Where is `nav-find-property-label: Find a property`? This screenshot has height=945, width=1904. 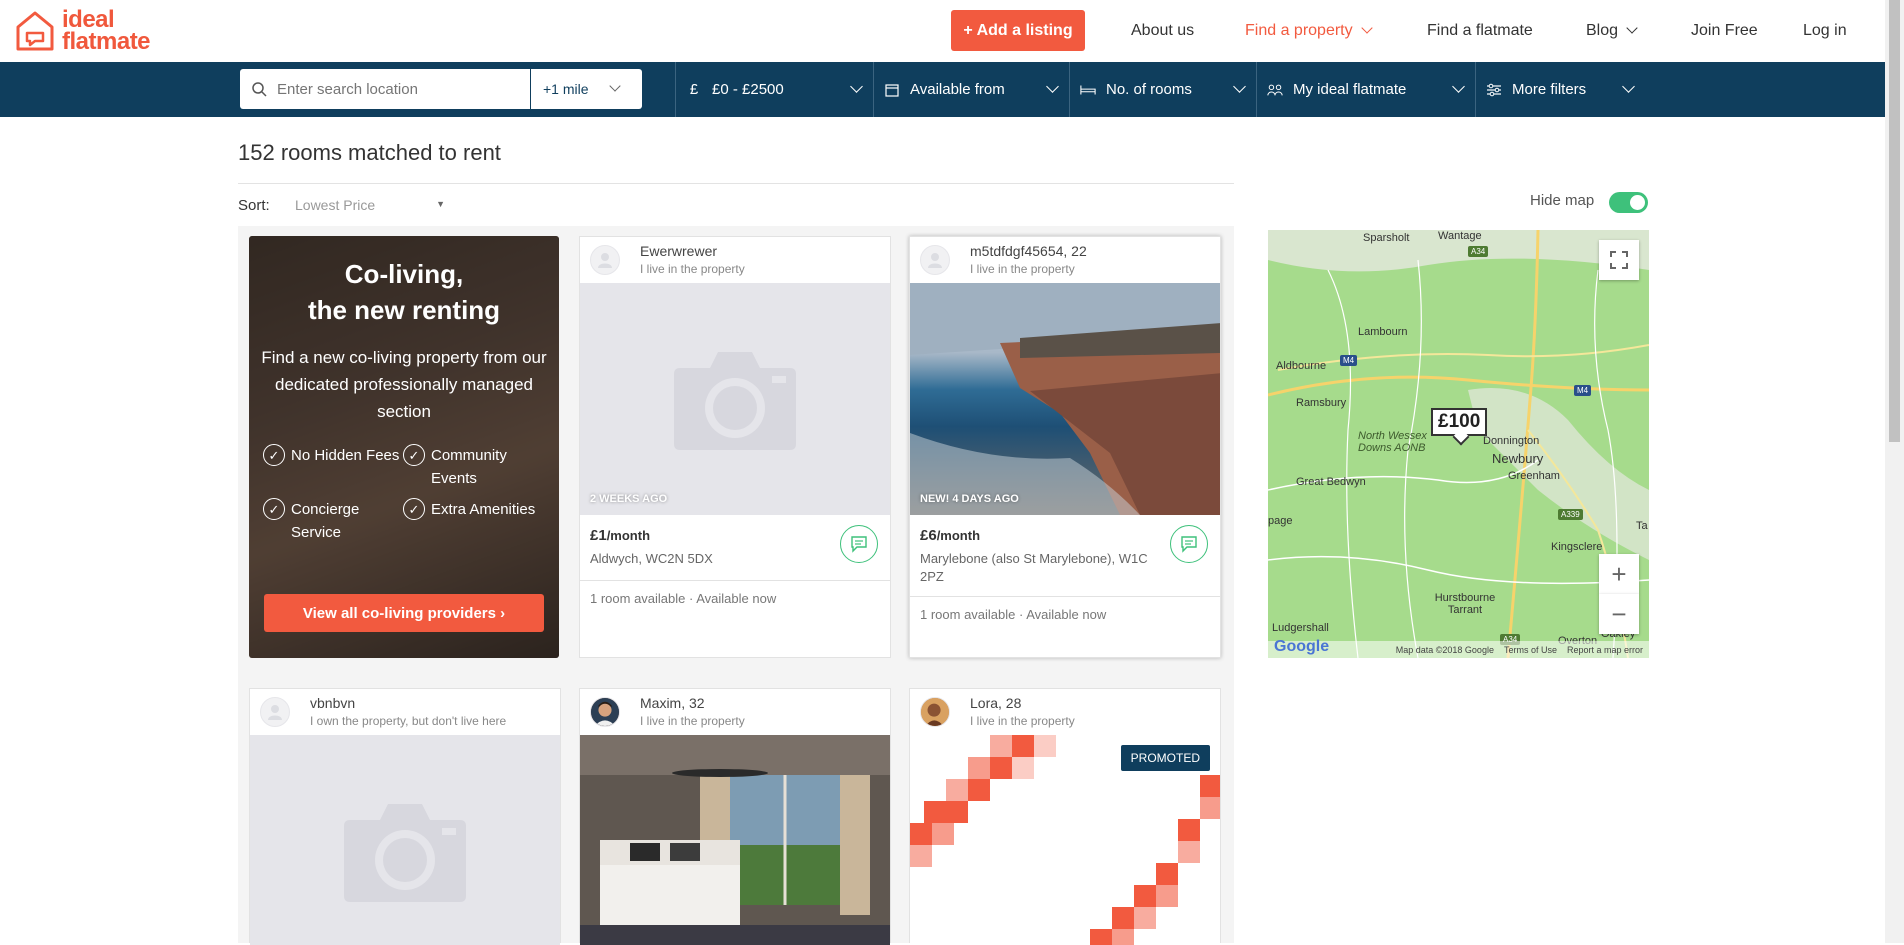
nav-find-property-label: Find a property is located at coordinates (1299, 30).